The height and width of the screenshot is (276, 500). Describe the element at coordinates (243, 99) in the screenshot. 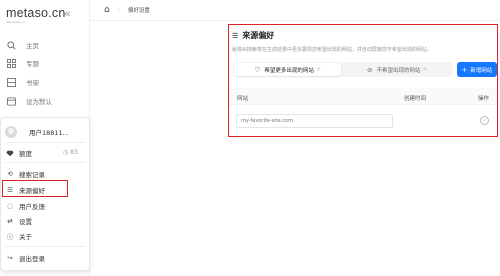

I see `column-header-site: 网站` at that location.